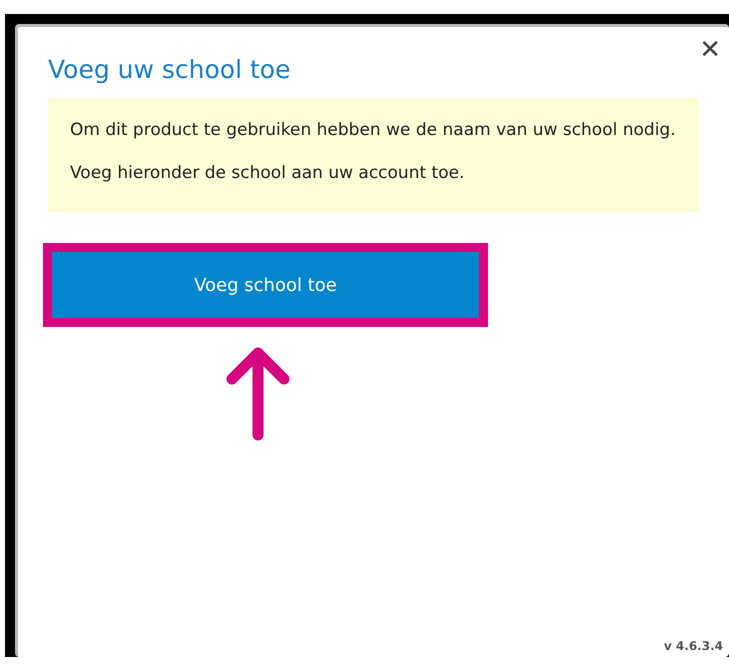 The height and width of the screenshot is (671, 729). What do you see at coordinates (169, 69) in the screenshot?
I see `dialog-title: Voeg uw school toe` at bounding box center [169, 69].